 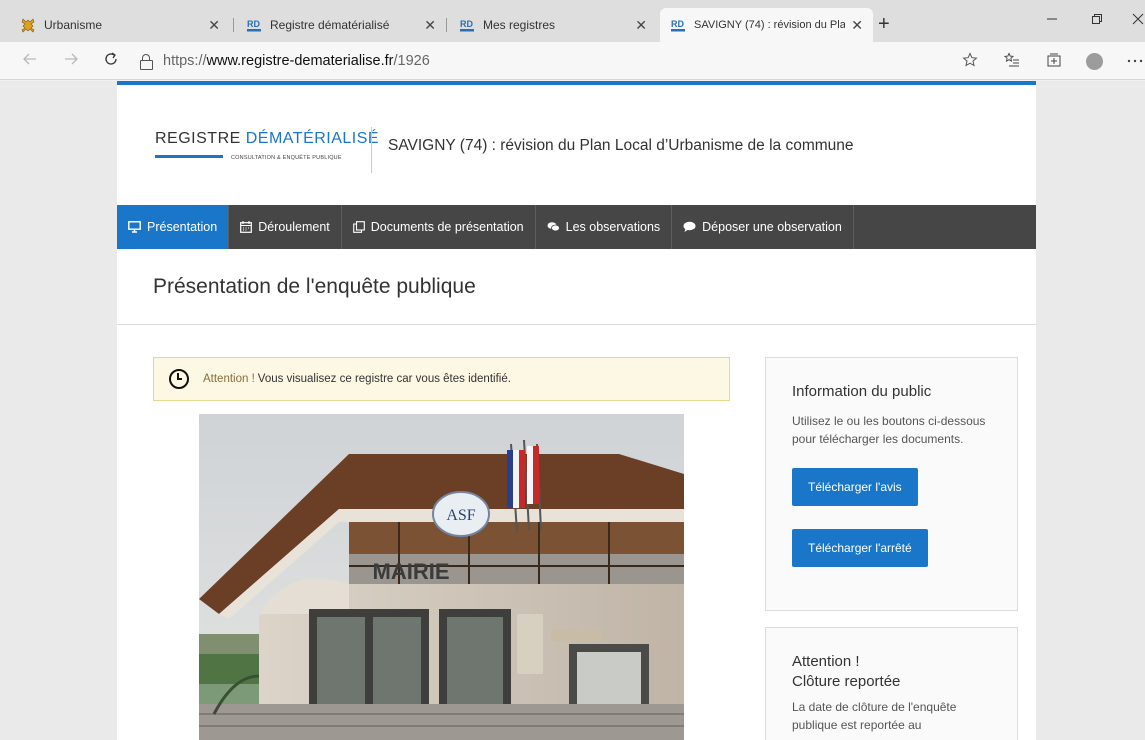 I want to click on tab-label: Registre dématérialisé, so click(x=330, y=25).